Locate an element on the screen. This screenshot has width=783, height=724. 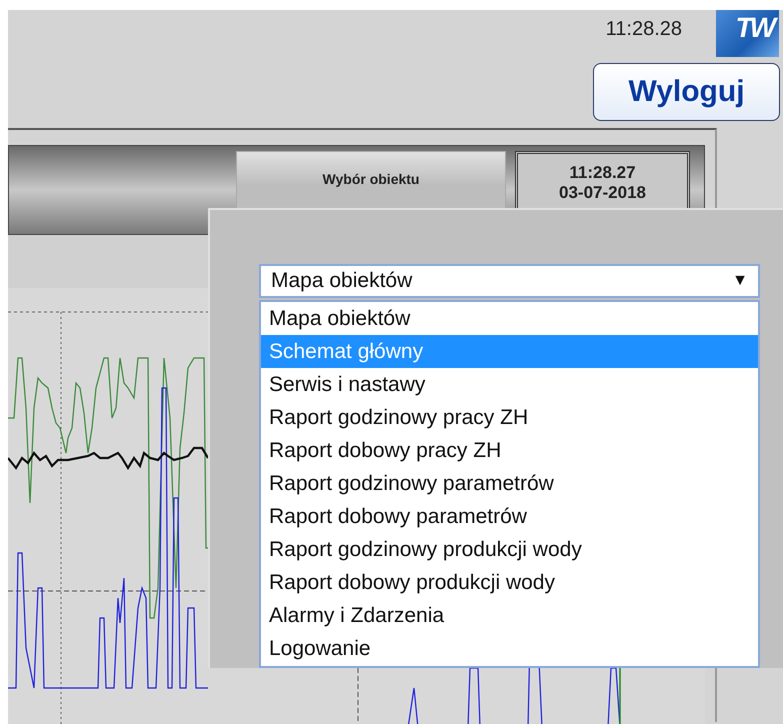
logo: TW is located at coordinates (747, 33).